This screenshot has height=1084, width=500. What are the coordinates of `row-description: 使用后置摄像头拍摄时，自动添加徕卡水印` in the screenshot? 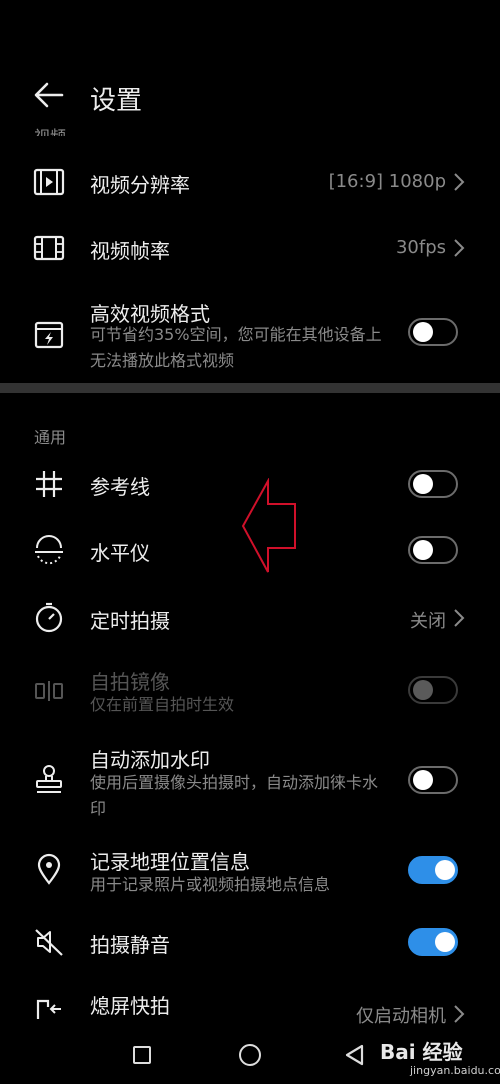 It's located at (234, 795).